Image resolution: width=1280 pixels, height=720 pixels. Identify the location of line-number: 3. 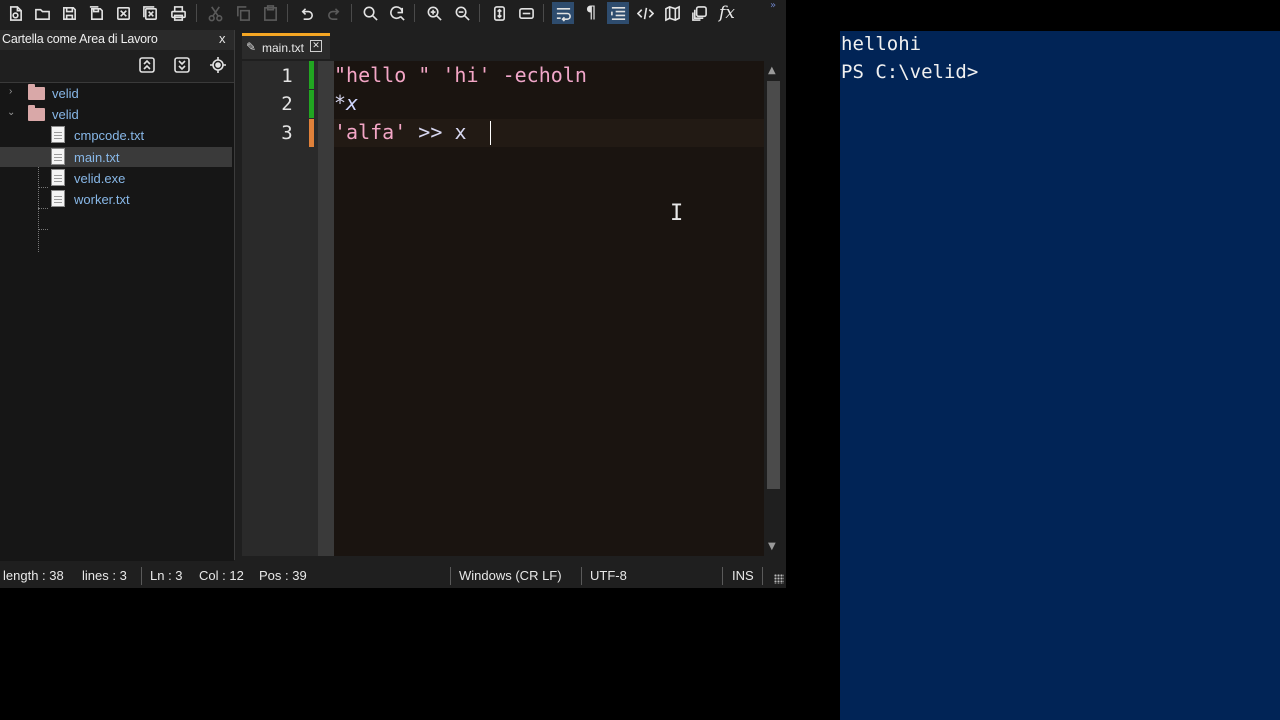
(287, 133).